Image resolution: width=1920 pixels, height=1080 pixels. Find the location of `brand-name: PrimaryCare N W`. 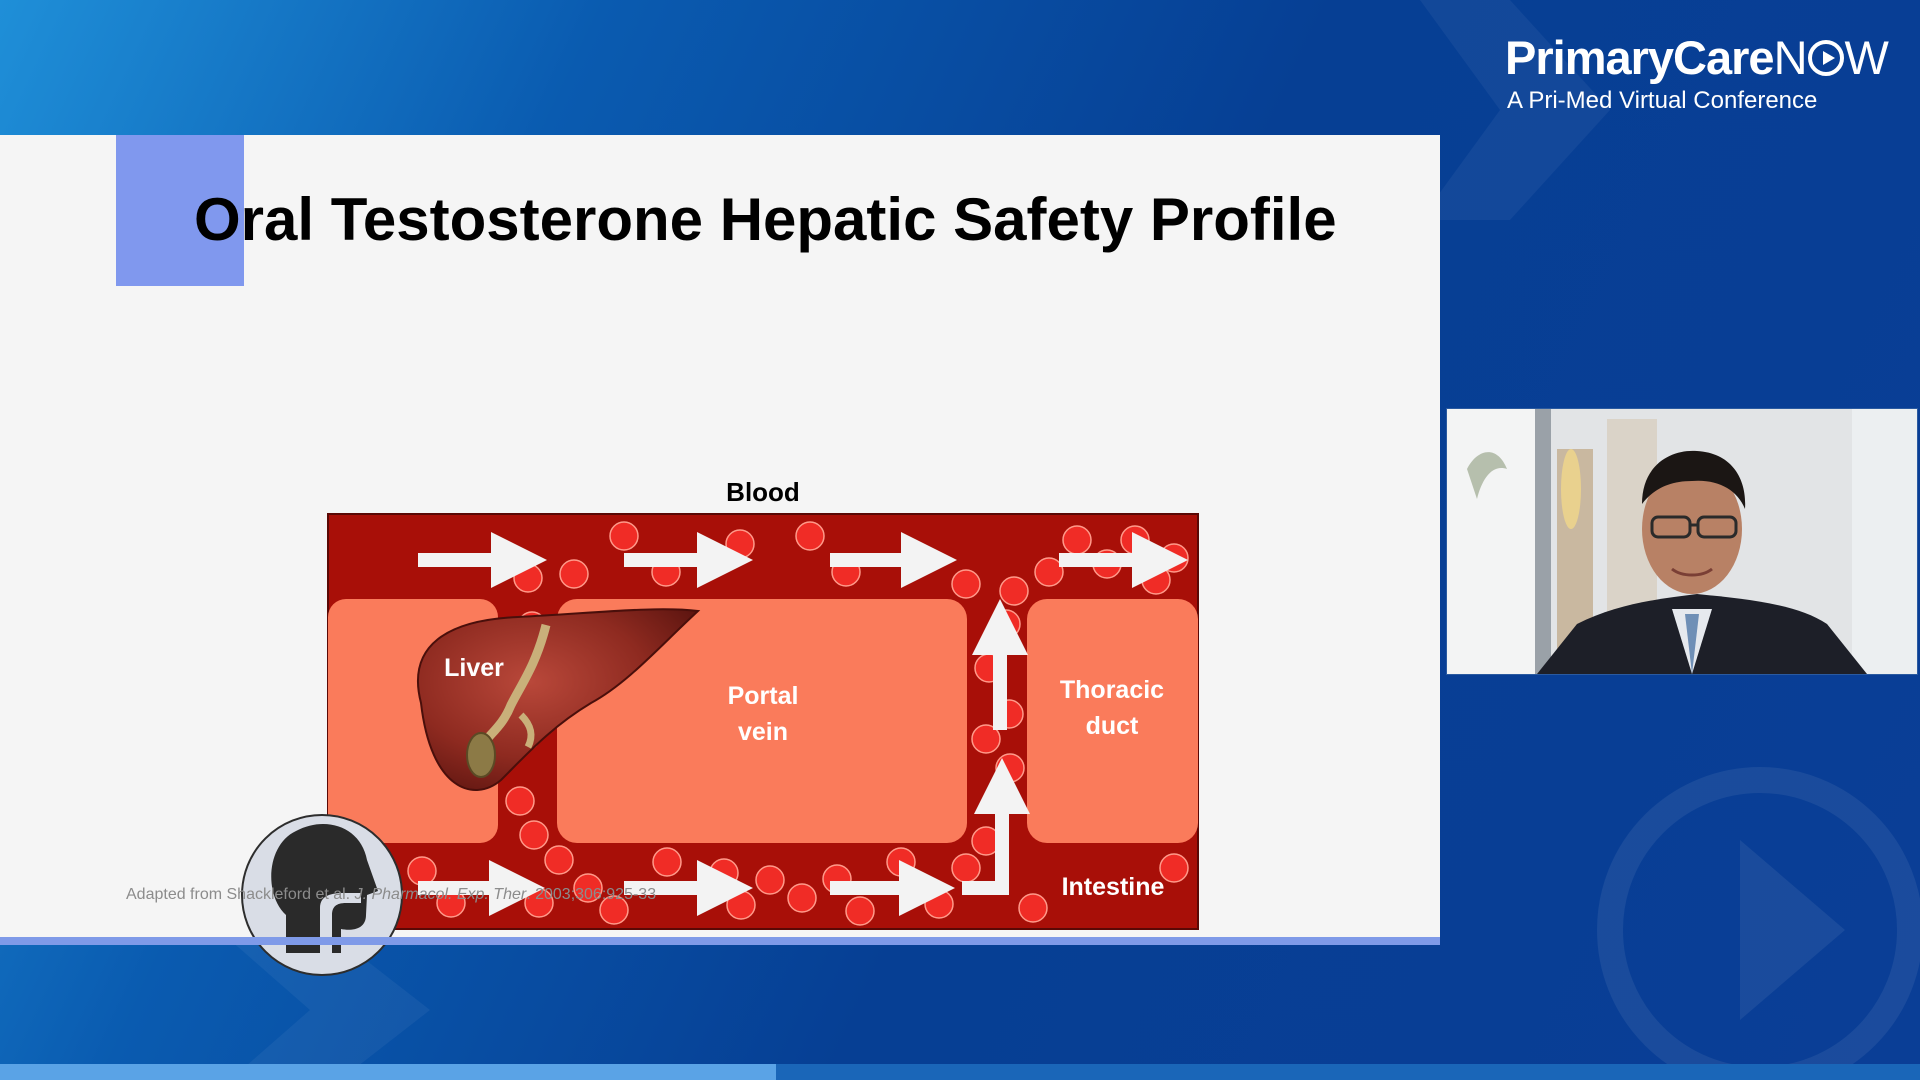

brand-name: PrimaryCare N W is located at coordinates (1697, 57).